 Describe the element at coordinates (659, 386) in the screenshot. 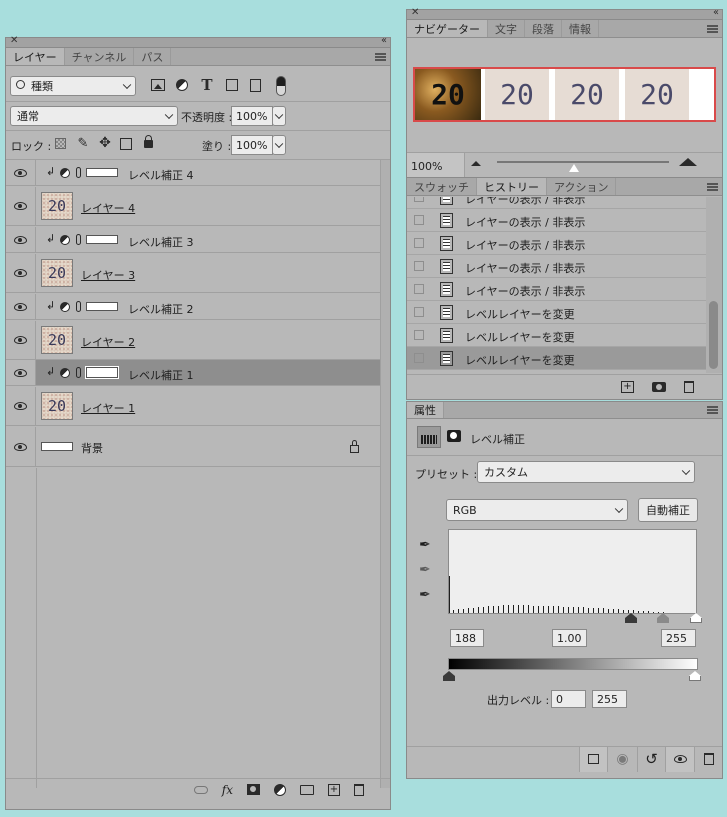

I see `camera-icon` at that location.